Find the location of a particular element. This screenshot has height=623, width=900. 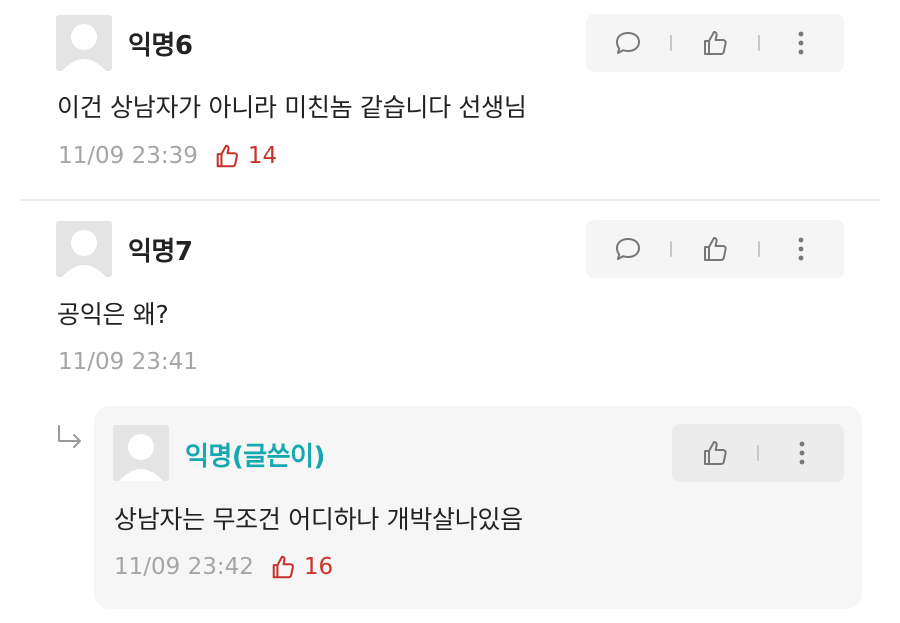

reply-arrow-icon is located at coordinates (70, 439).